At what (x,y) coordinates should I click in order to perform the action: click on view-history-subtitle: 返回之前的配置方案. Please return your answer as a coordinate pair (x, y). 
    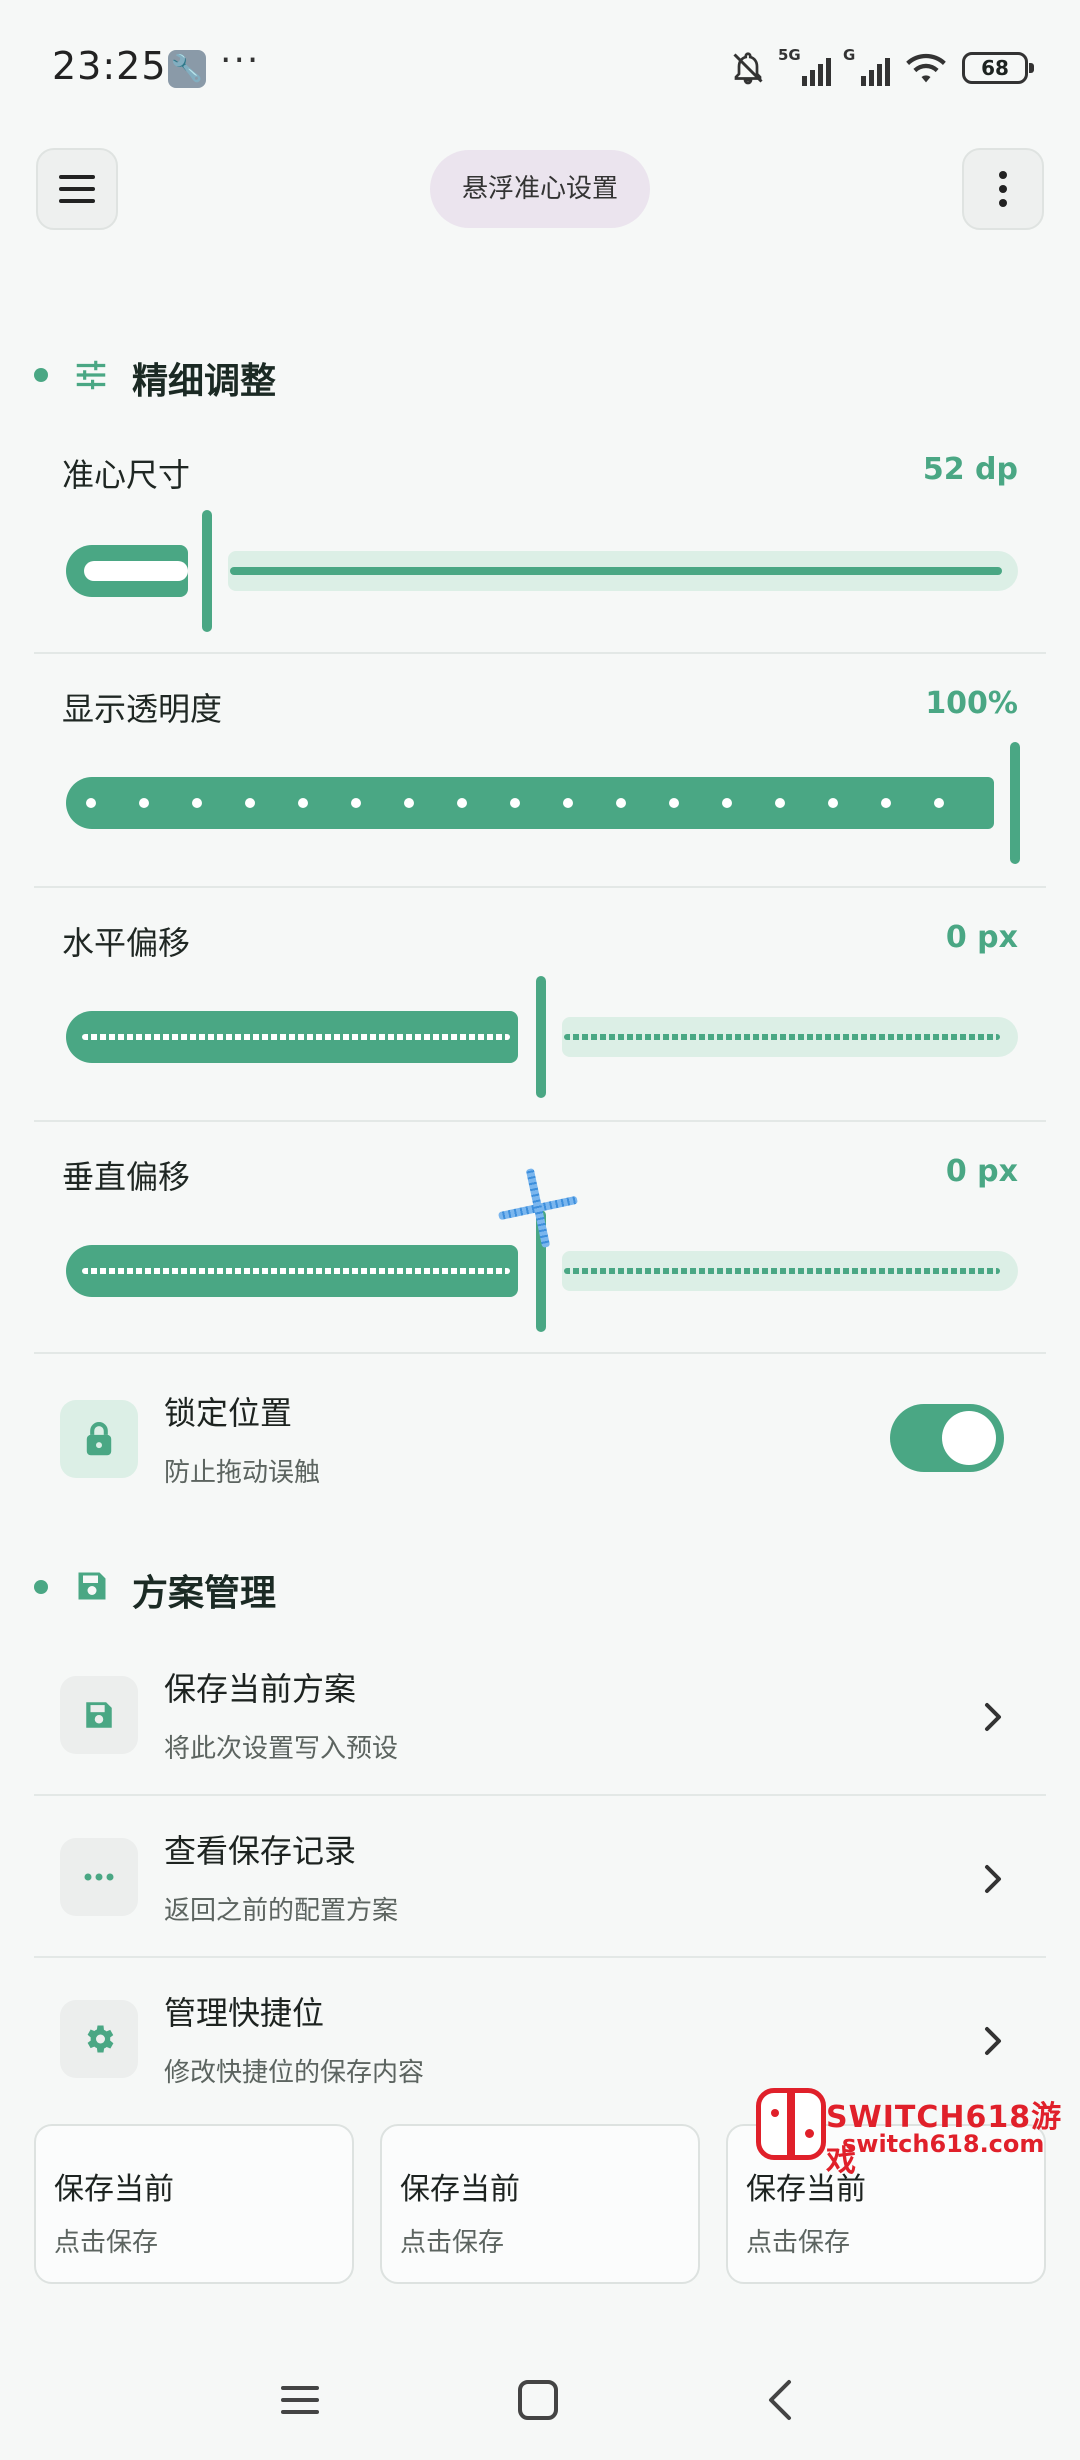
    Looking at the image, I should click on (281, 1911).